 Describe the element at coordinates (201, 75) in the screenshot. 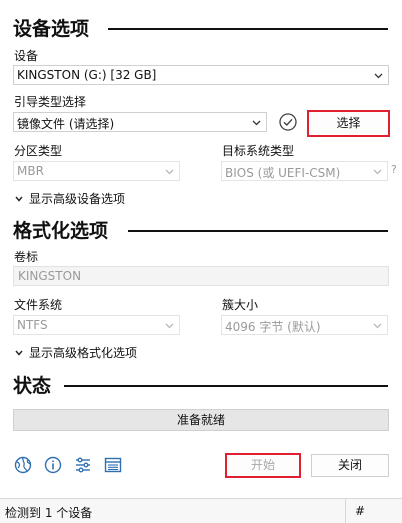

I see `device-select: KINGSTON (G:) [32 GB]` at that location.